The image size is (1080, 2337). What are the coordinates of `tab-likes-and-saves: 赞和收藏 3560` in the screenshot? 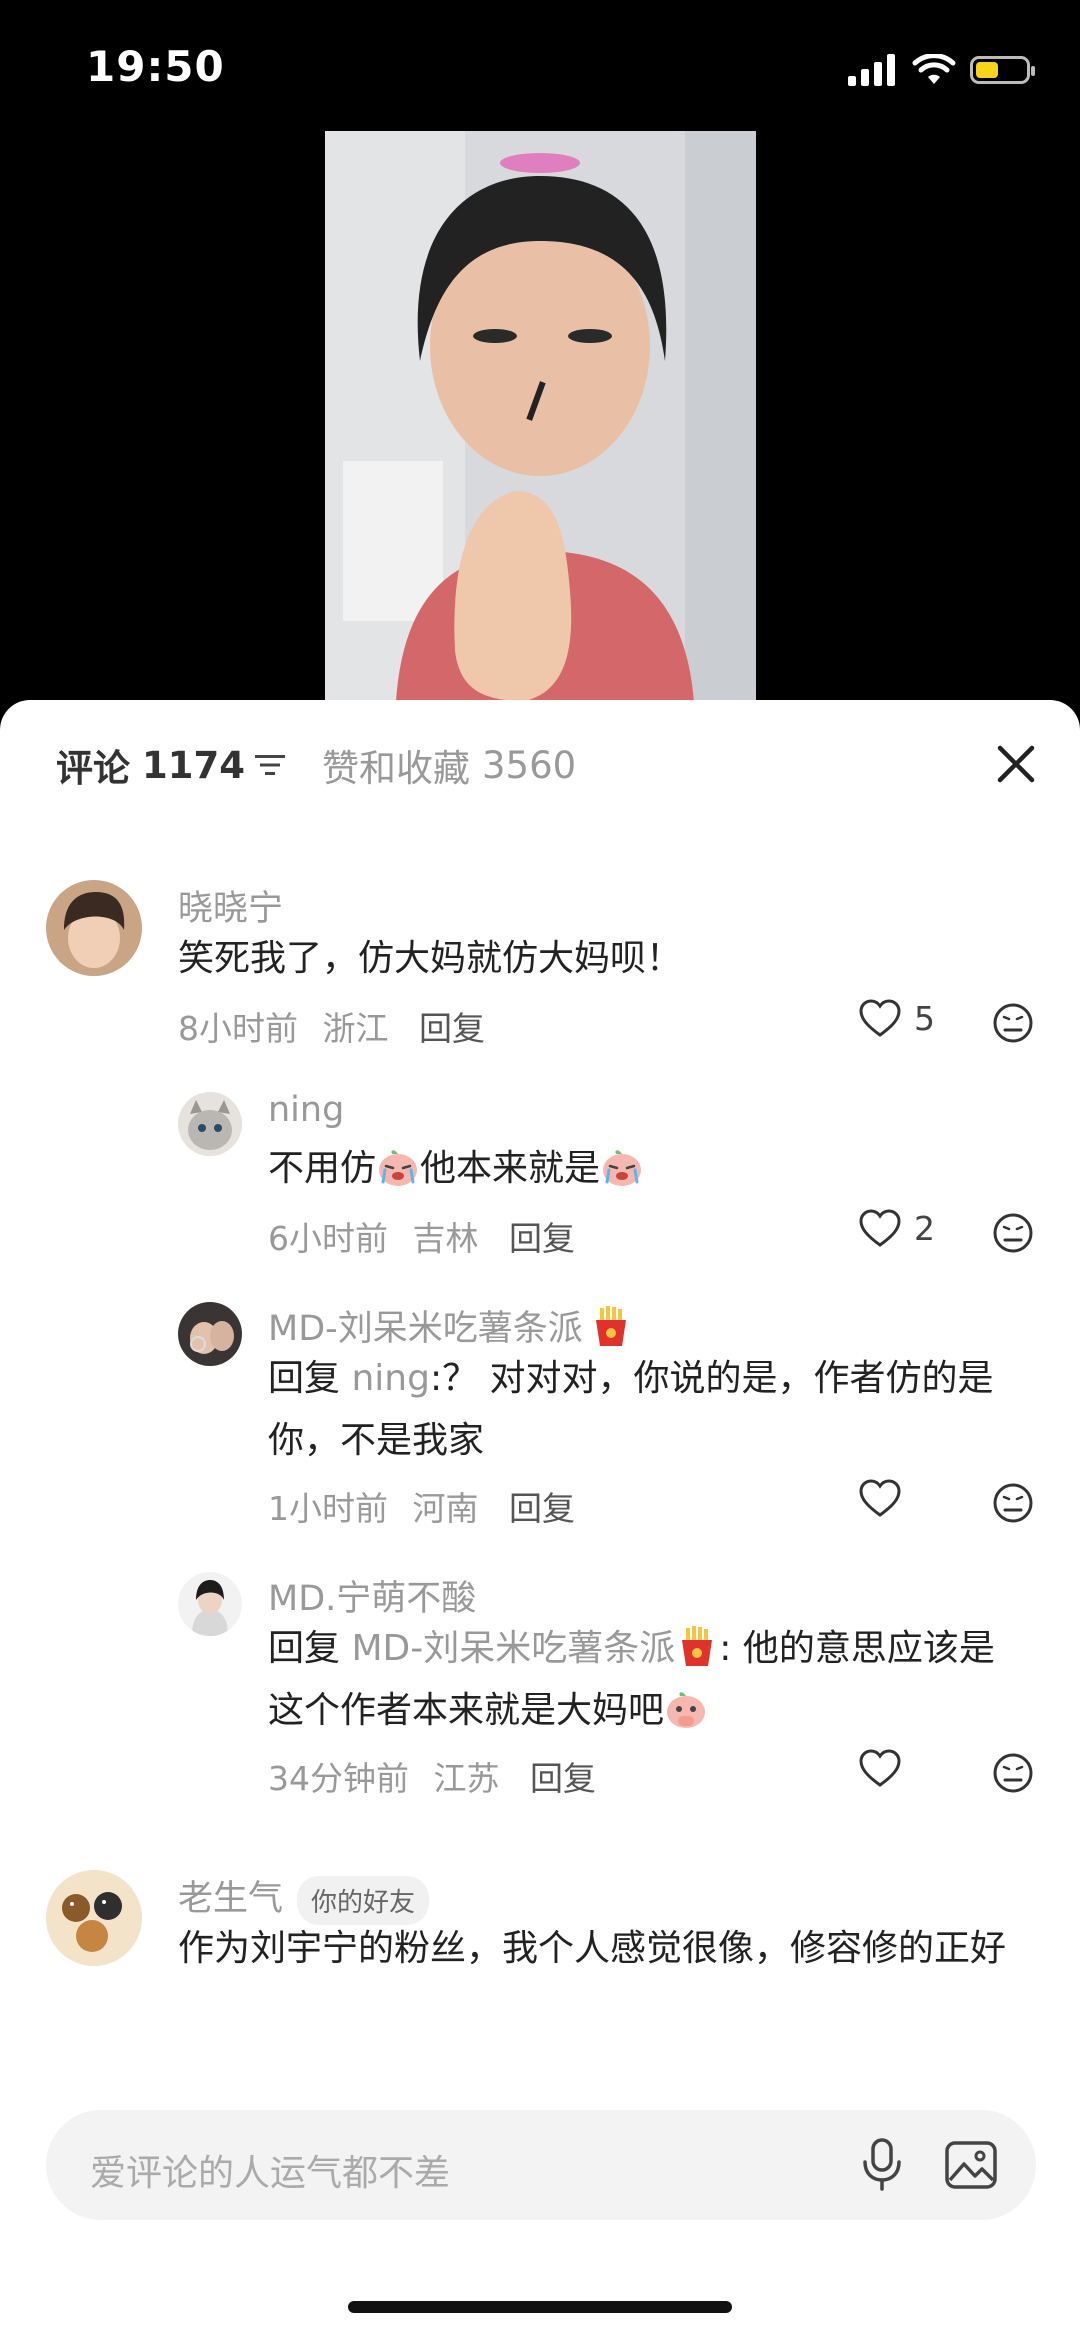 It's located at (449, 765).